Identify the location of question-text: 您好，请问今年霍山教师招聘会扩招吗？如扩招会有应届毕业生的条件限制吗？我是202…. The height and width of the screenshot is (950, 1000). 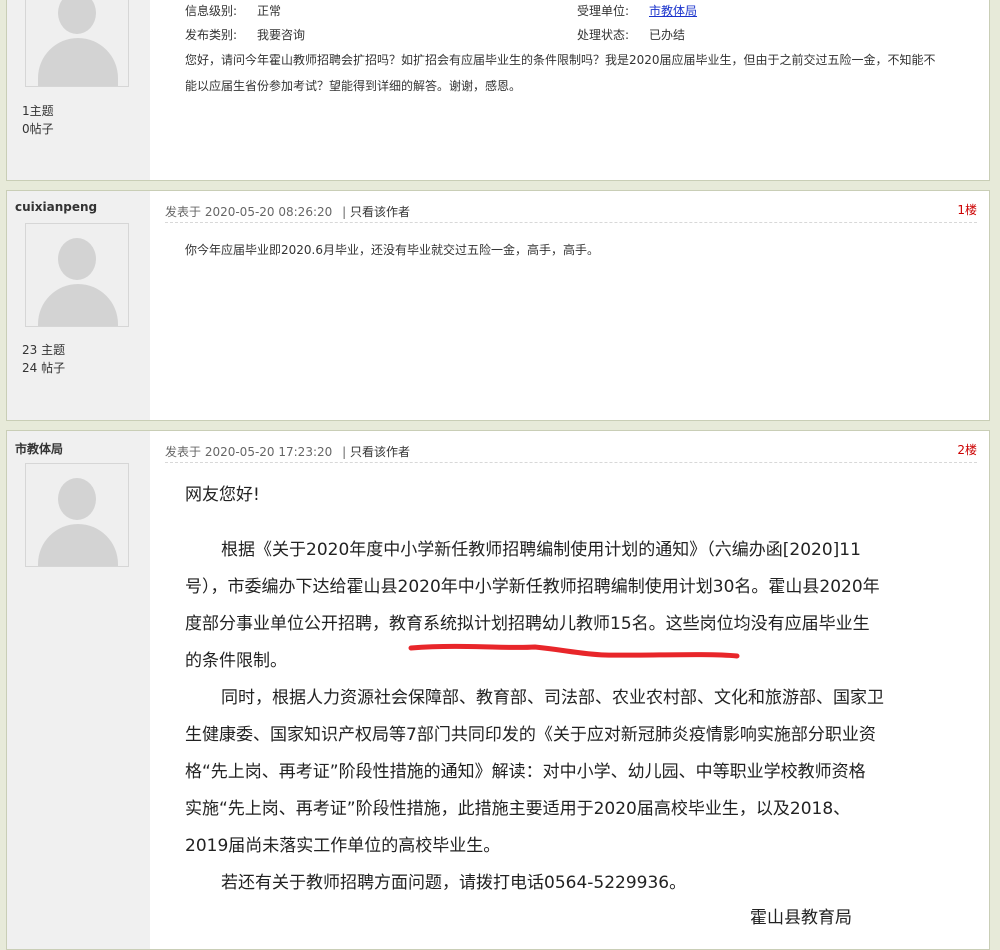
(580, 73).